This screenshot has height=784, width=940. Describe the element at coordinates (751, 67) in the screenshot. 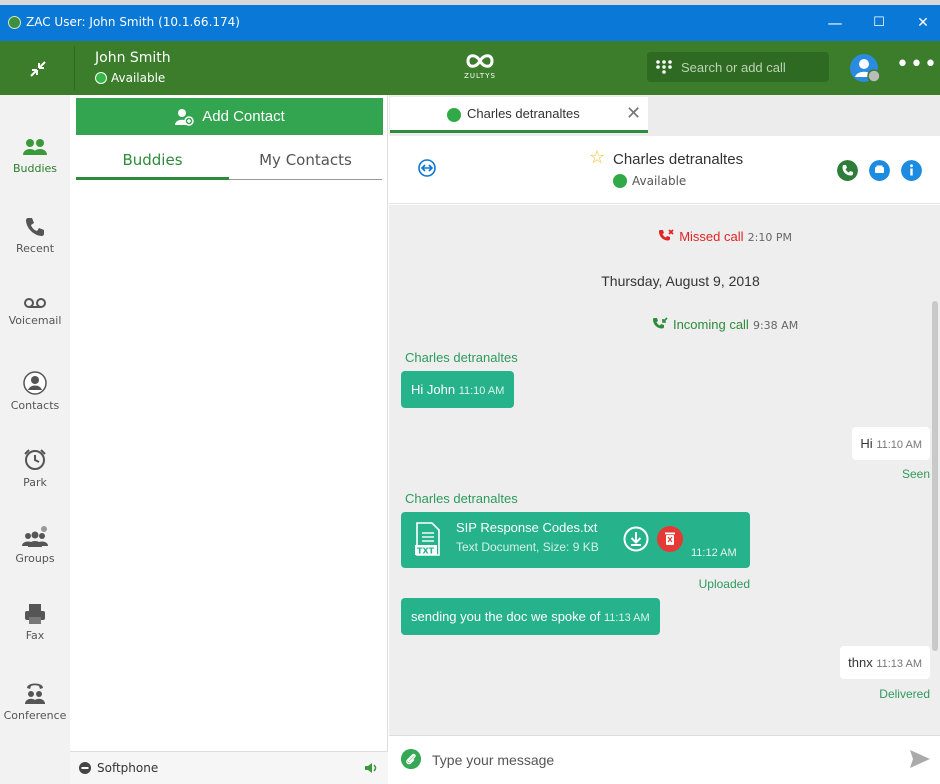

I see `search-input` at that location.